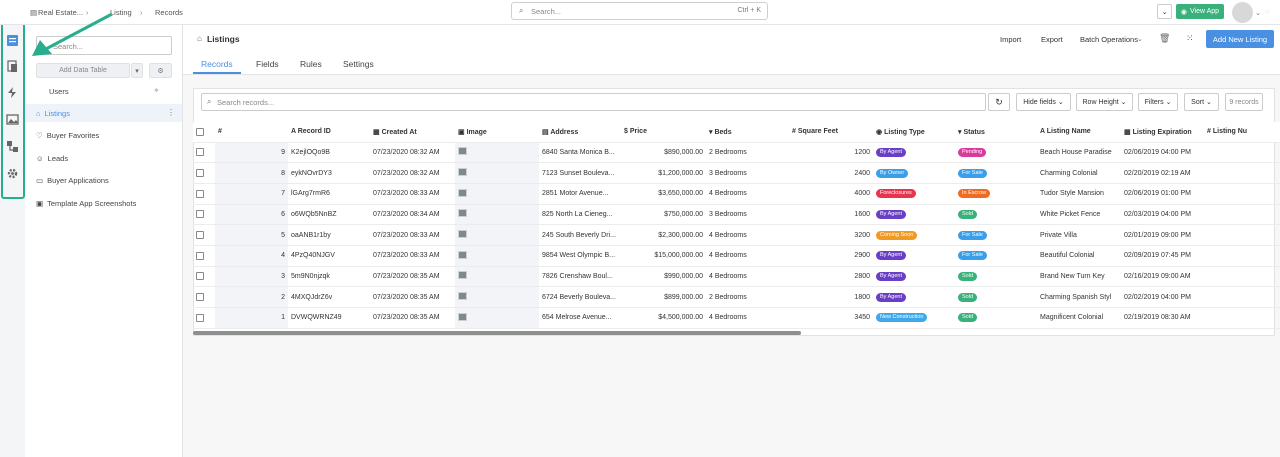  What do you see at coordinates (251, 194) in the screenshot?
I see `cell-number: 7` at bounding box center [251, 194].